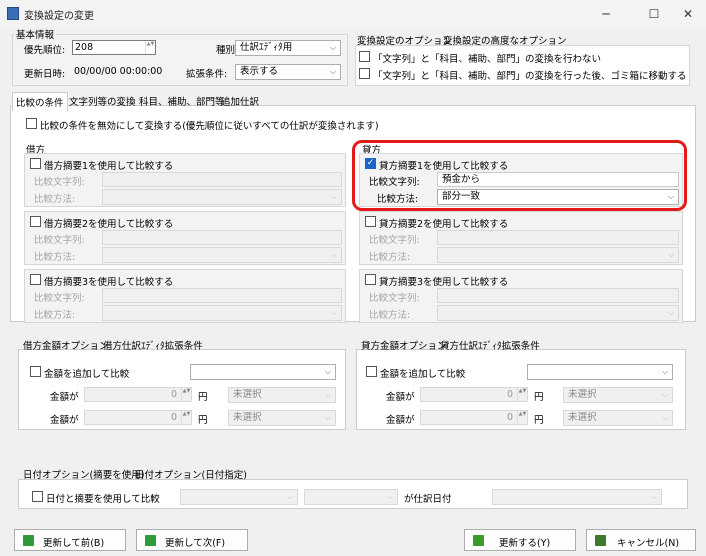  Describe the element at coordinates (109, 166) in the screenshot. I see `debit1-label: 借方摘要1を使用して比較する` at that location.